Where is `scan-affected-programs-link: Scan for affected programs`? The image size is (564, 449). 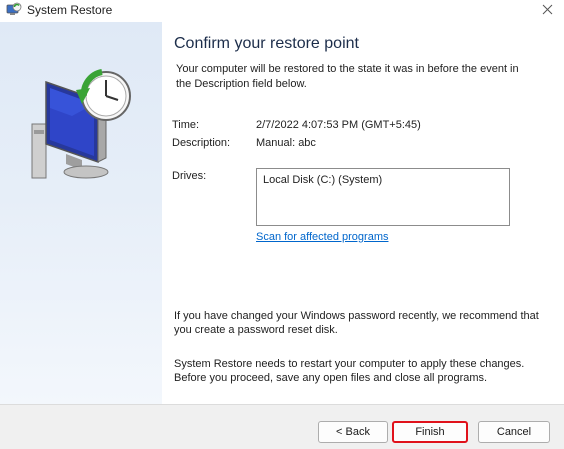 scan-affected-programs-link: Scan for affected programs is located at coordinates (322, 237).